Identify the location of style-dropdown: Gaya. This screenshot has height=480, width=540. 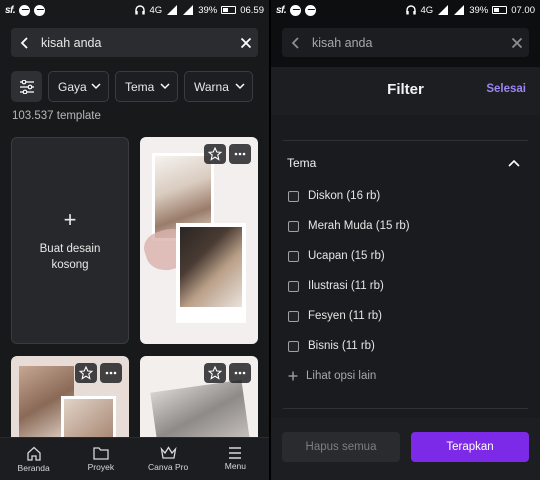
(78, 86).